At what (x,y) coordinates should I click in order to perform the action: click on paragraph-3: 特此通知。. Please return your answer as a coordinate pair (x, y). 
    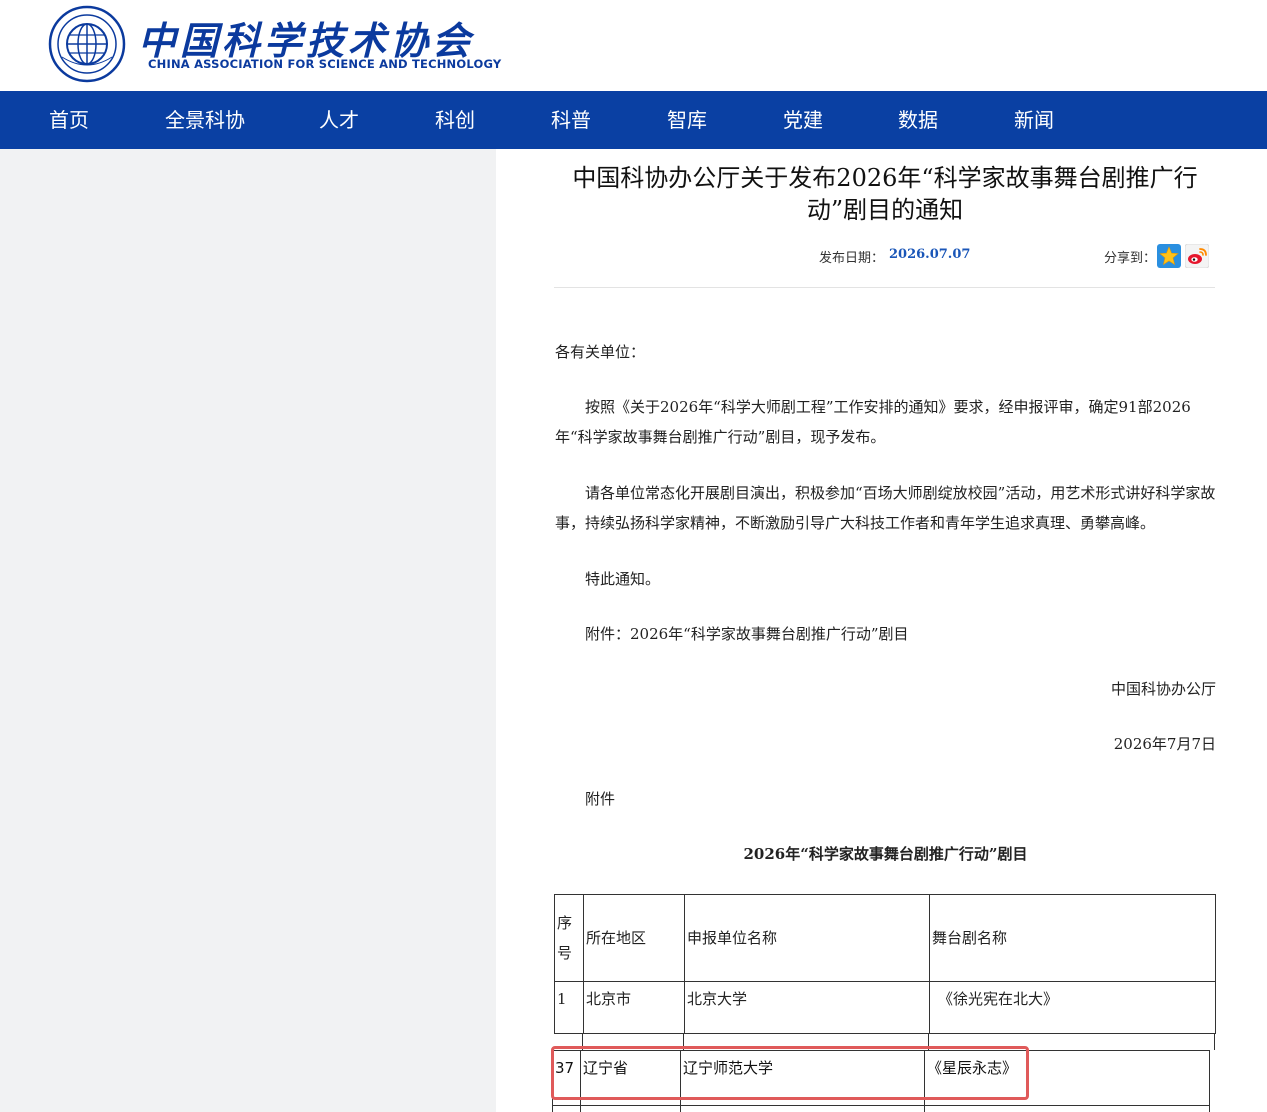
    Looking at the image, I should click on (623, 579).